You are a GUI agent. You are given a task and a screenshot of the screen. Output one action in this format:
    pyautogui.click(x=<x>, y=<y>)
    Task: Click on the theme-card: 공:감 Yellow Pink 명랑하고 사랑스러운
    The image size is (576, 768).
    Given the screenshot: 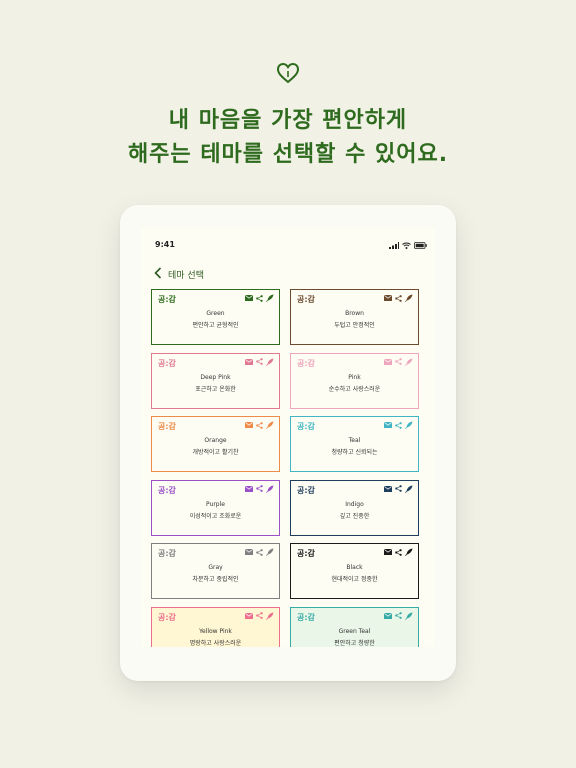 What is the action you would take?
    pyautogui.click(x=215, y=626)
    